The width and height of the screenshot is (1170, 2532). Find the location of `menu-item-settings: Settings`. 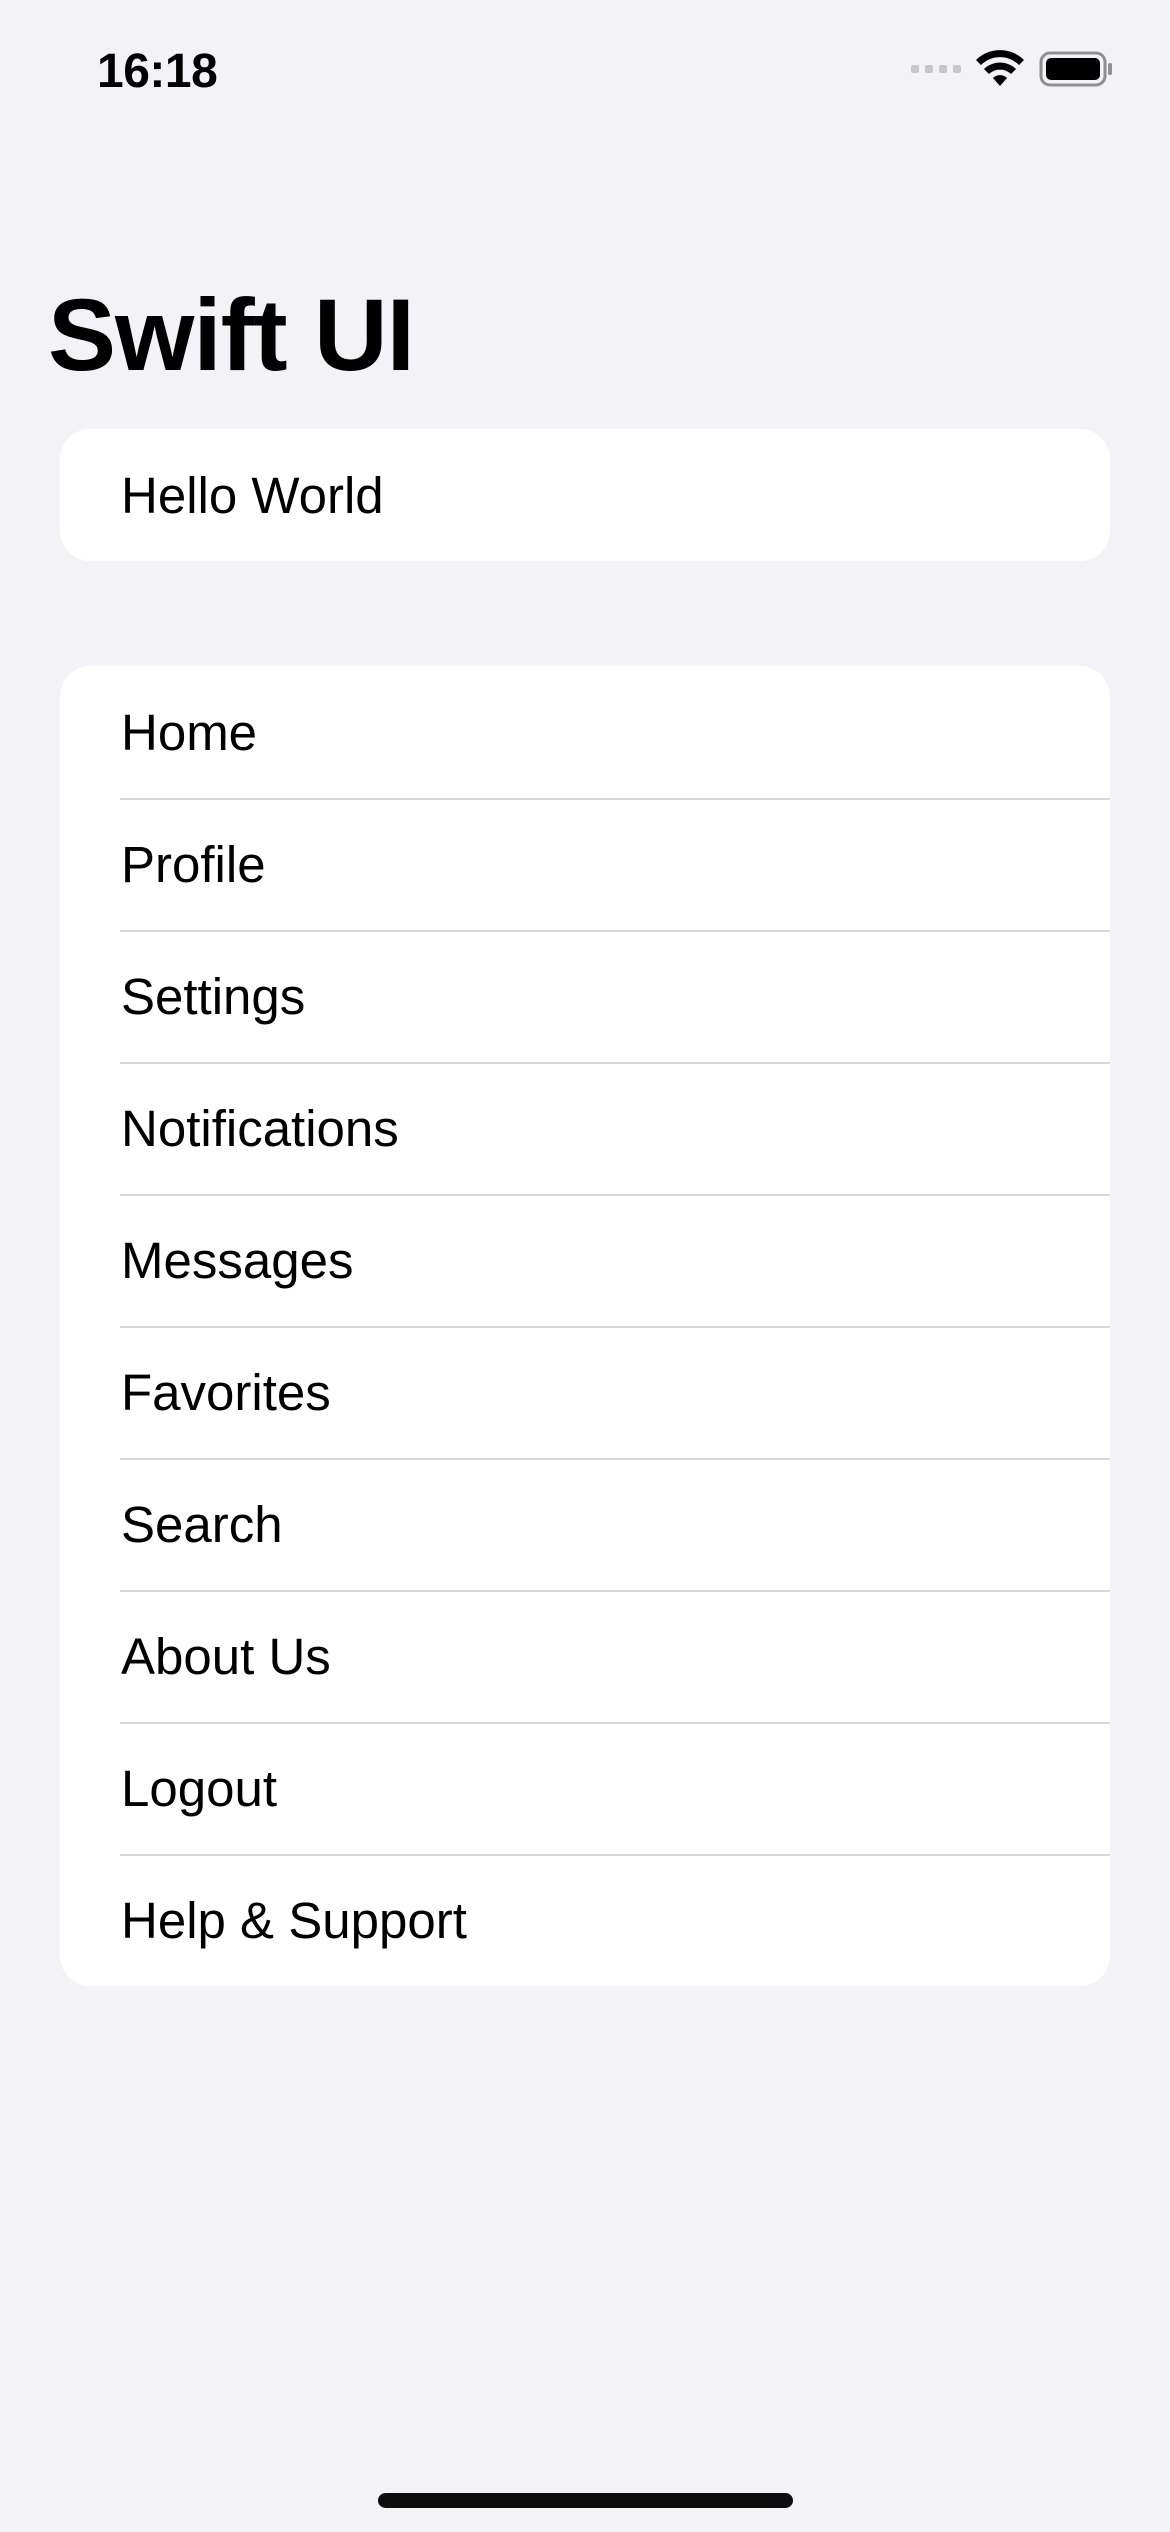

menu-item-settings: Settings is located at coordinates (585, 996).